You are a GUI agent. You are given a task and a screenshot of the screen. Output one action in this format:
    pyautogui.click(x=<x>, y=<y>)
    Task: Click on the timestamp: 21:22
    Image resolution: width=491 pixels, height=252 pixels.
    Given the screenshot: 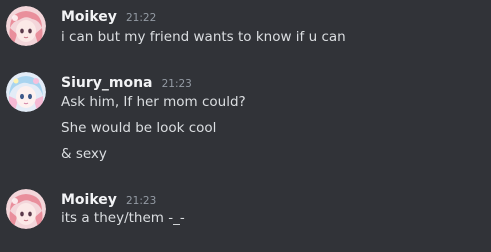 What is the action you would take?
    pyautogui.click(x=141, y=18)
    